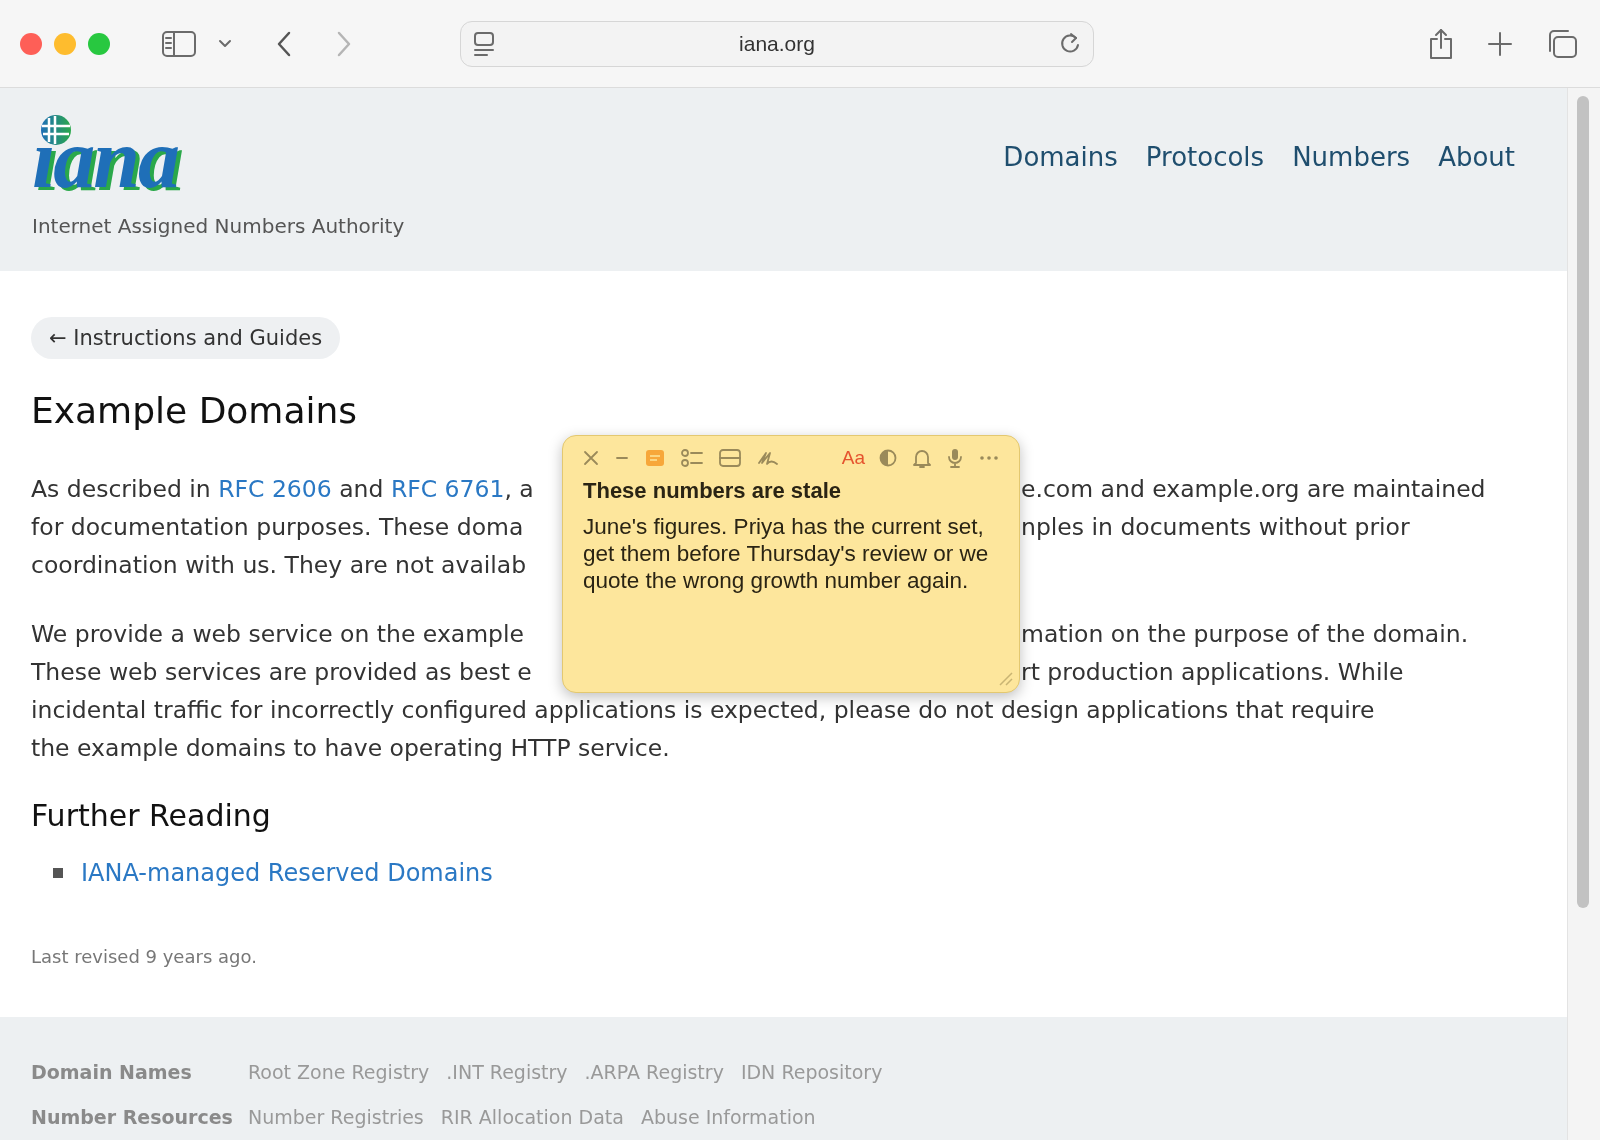 The image size is (1600, 1140). Describe the element at coordinates (195, 410) in the screenshot. I see `page-title: Example Domains` at that location.